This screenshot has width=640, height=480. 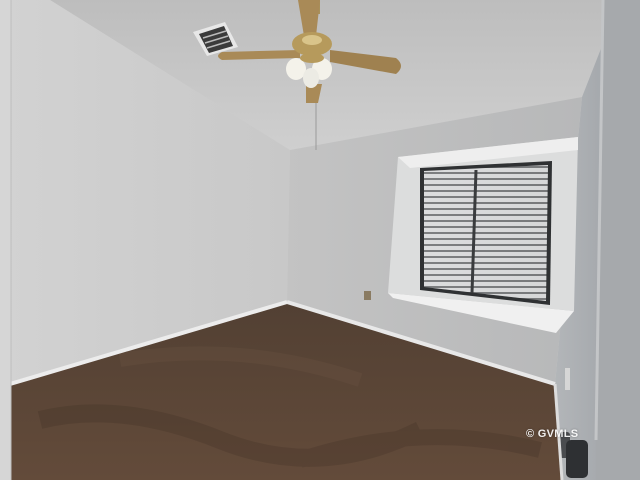 I want to click on wall-outlet-right, so click(x=567, y=379).